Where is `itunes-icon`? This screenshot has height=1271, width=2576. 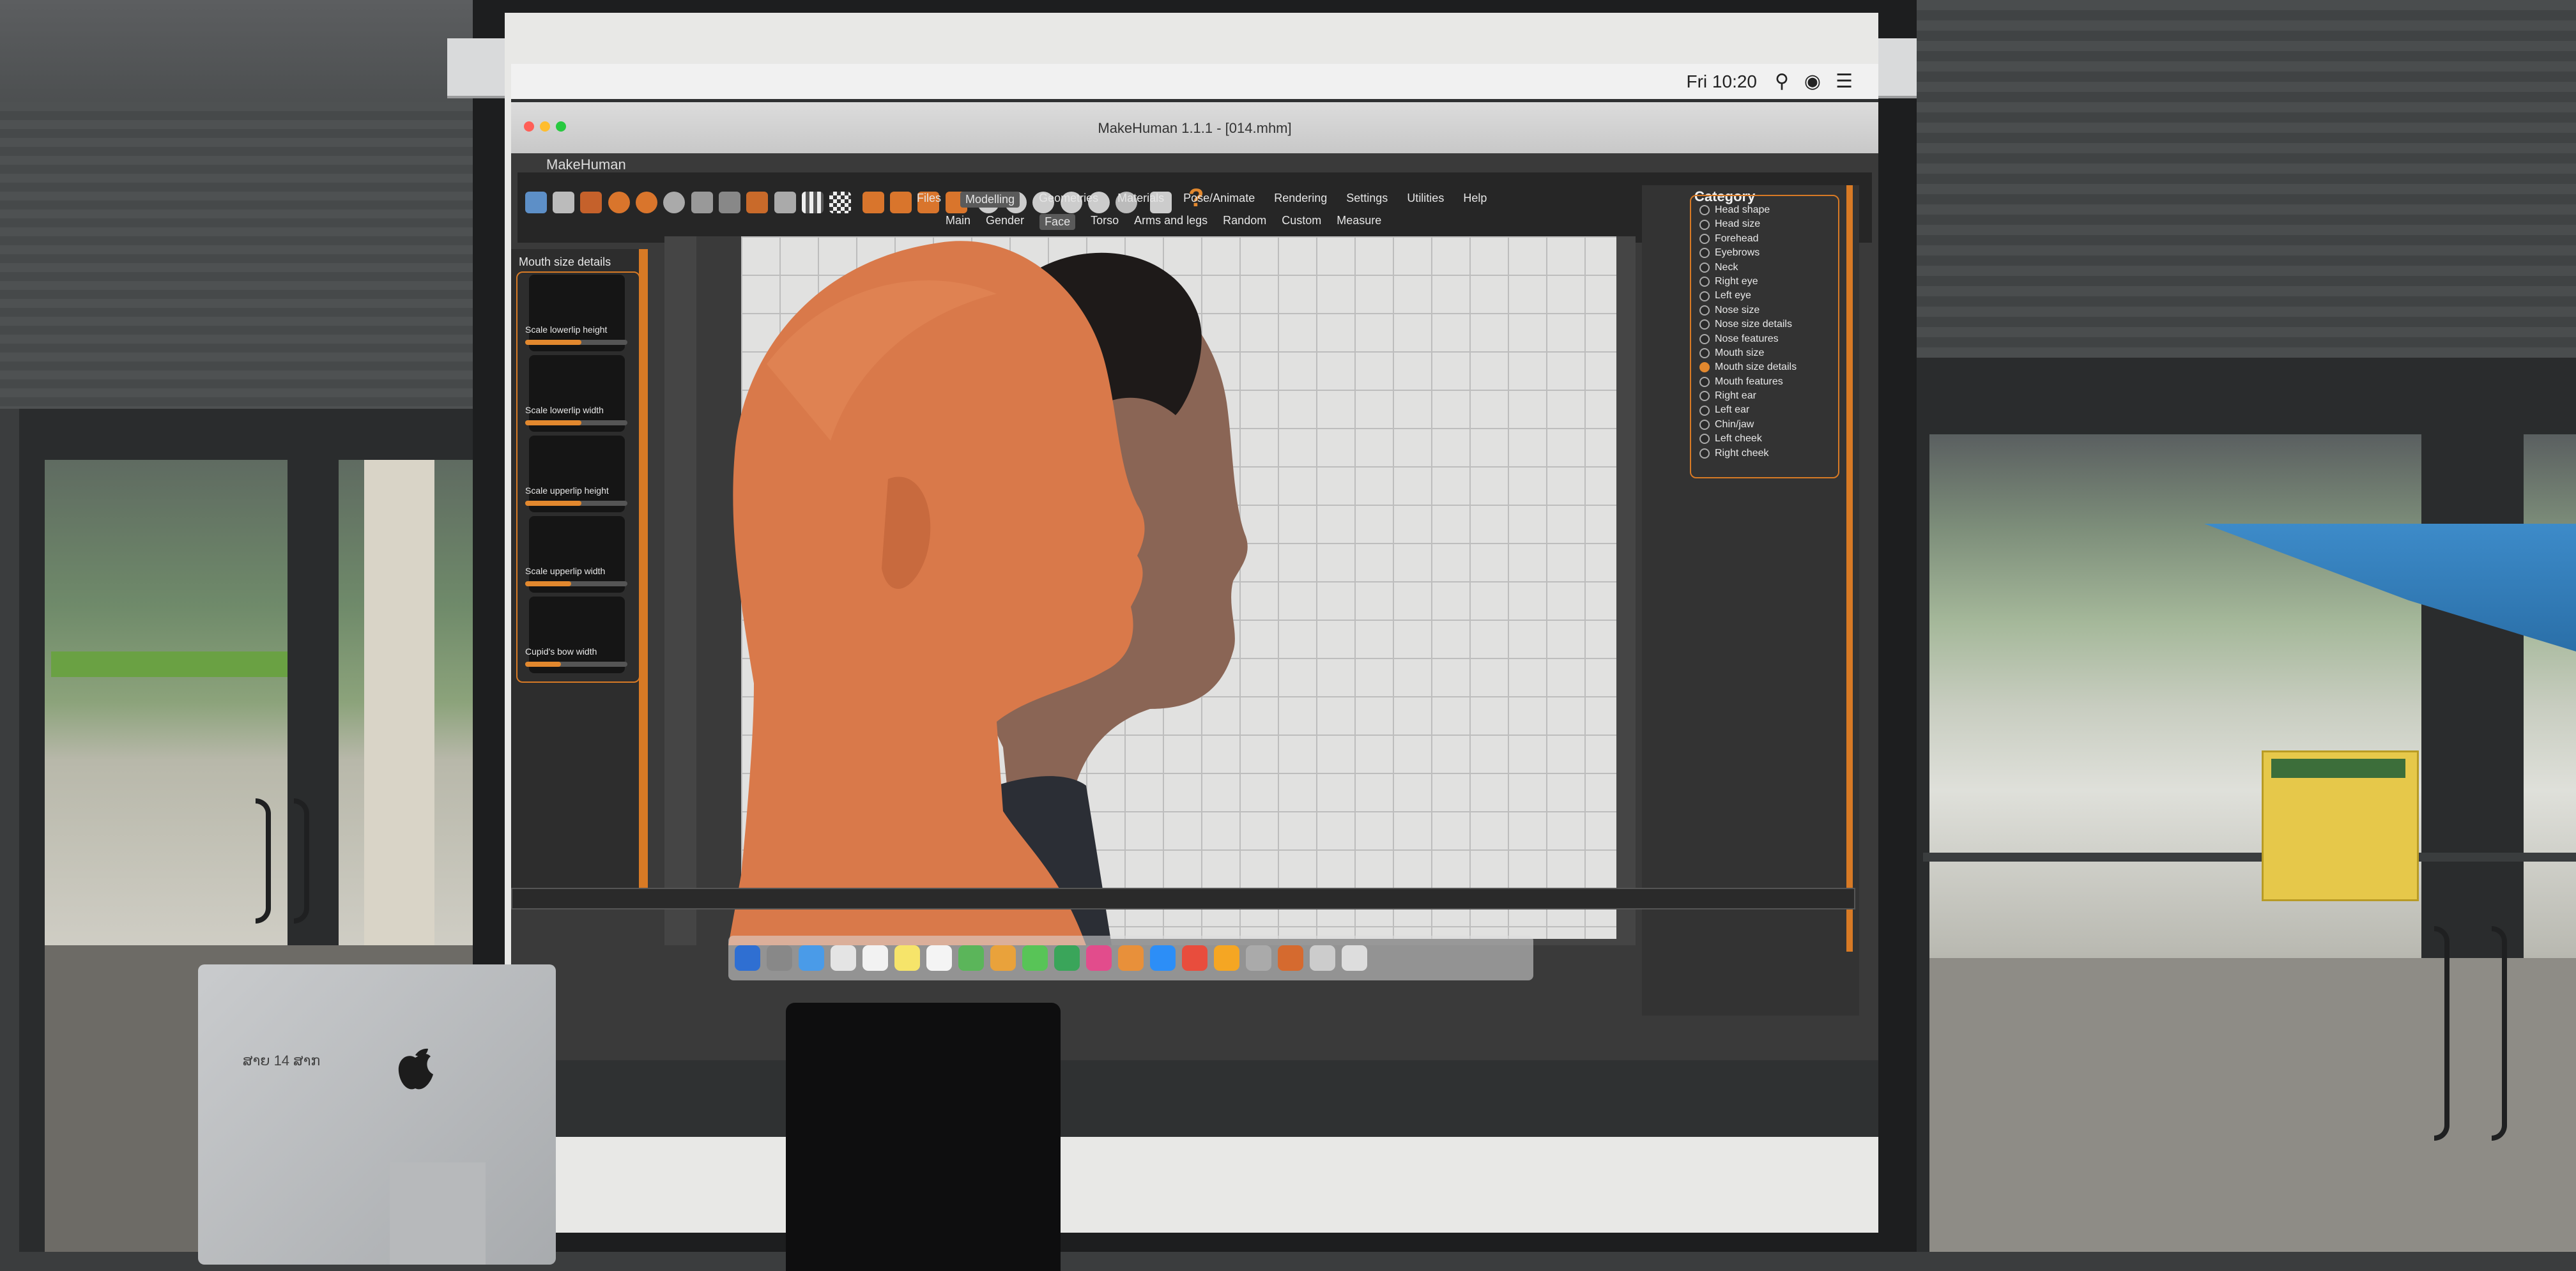
itunes-icon is located at coordinates (1099, 958).